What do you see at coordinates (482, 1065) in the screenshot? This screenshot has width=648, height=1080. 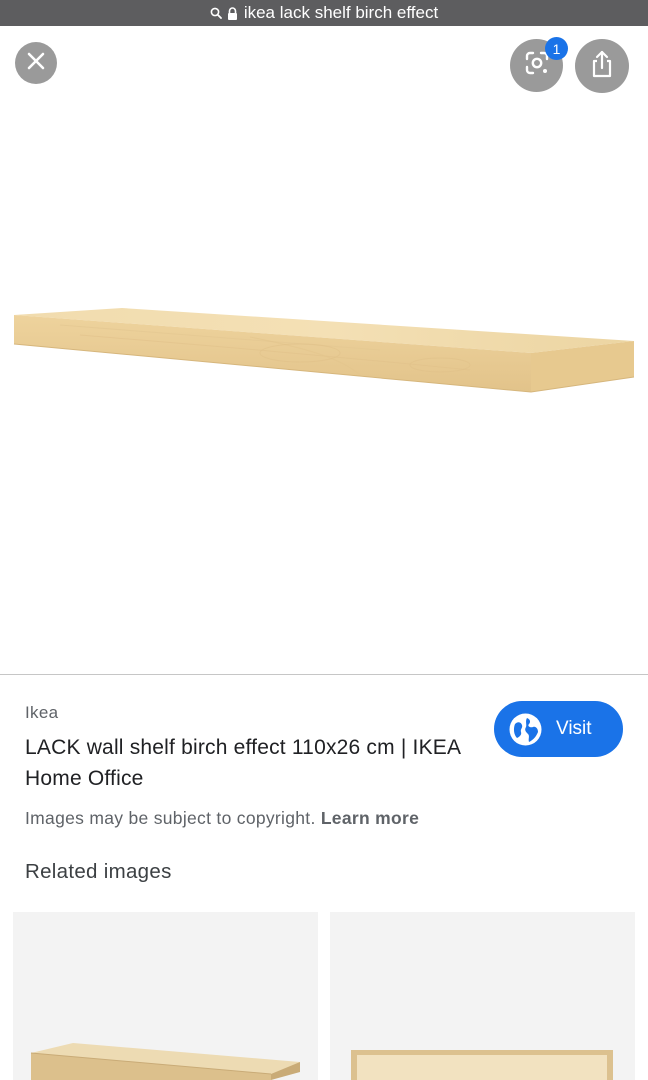 I see `related-tray-image` at bounding box center [482, 1065].